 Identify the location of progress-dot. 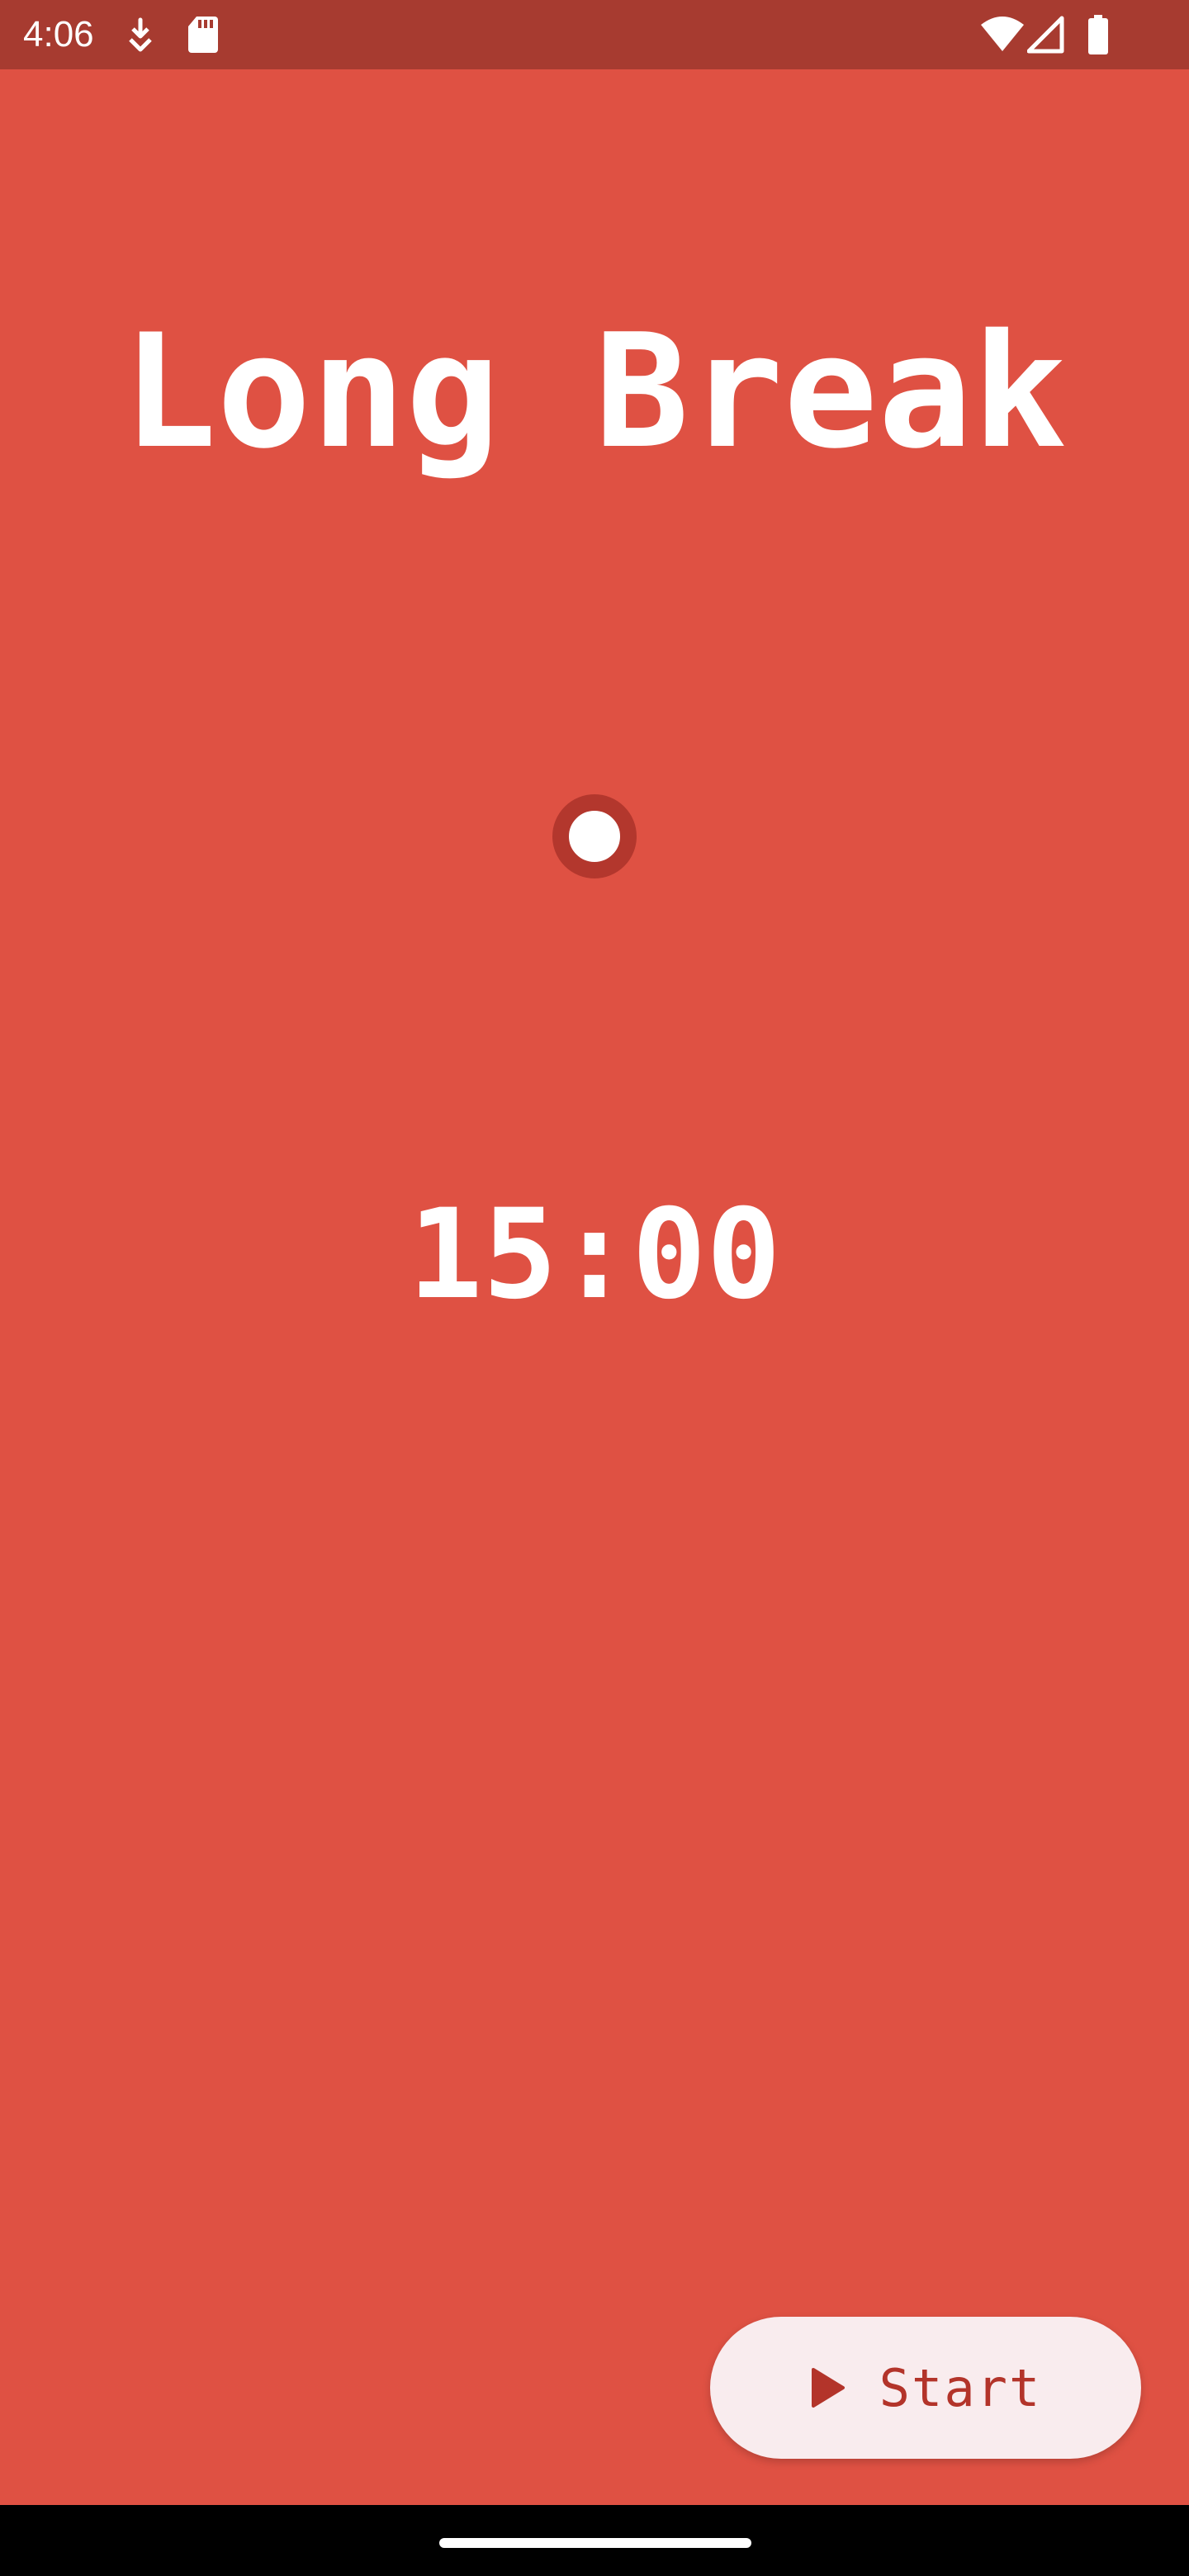
(594, 836).